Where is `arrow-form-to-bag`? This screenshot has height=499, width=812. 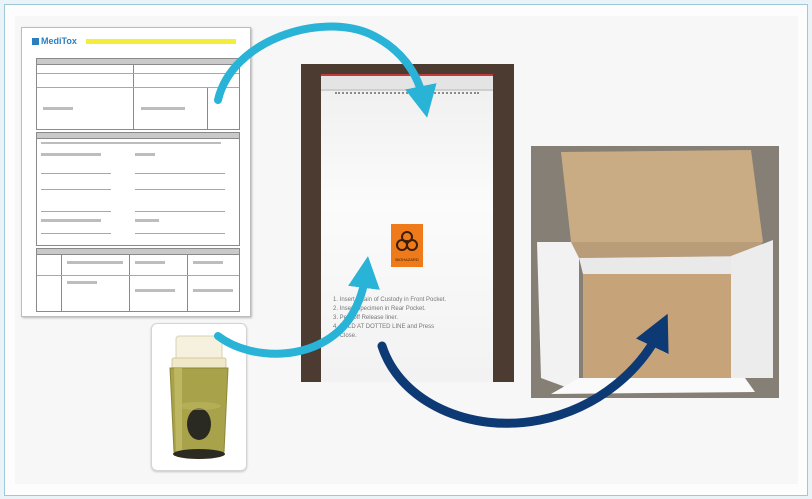
arrow-form-to-bag is located at coordinates (325, 70).